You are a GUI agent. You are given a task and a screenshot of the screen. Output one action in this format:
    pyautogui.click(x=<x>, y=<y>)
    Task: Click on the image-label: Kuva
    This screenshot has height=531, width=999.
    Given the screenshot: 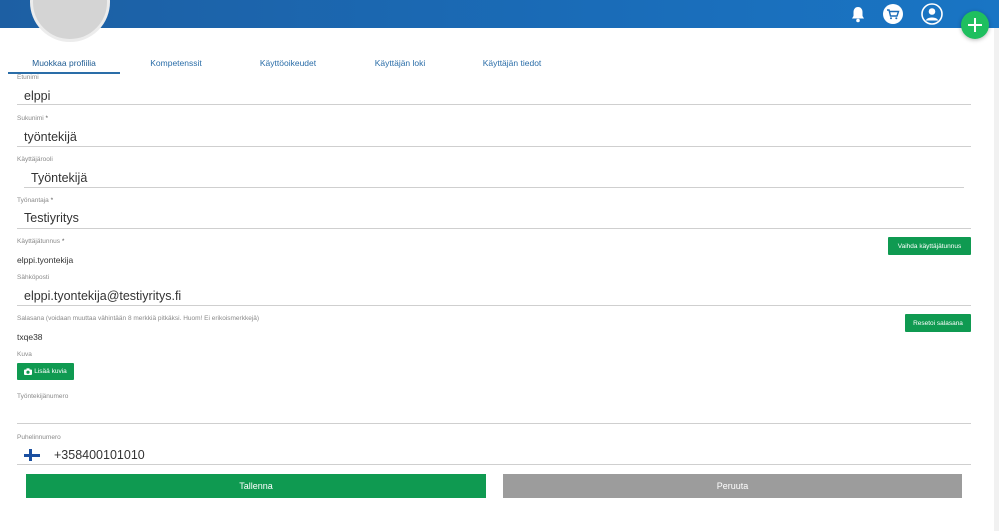 What is the action you would take?
    pyautogui.click(x=24, y=354)
    